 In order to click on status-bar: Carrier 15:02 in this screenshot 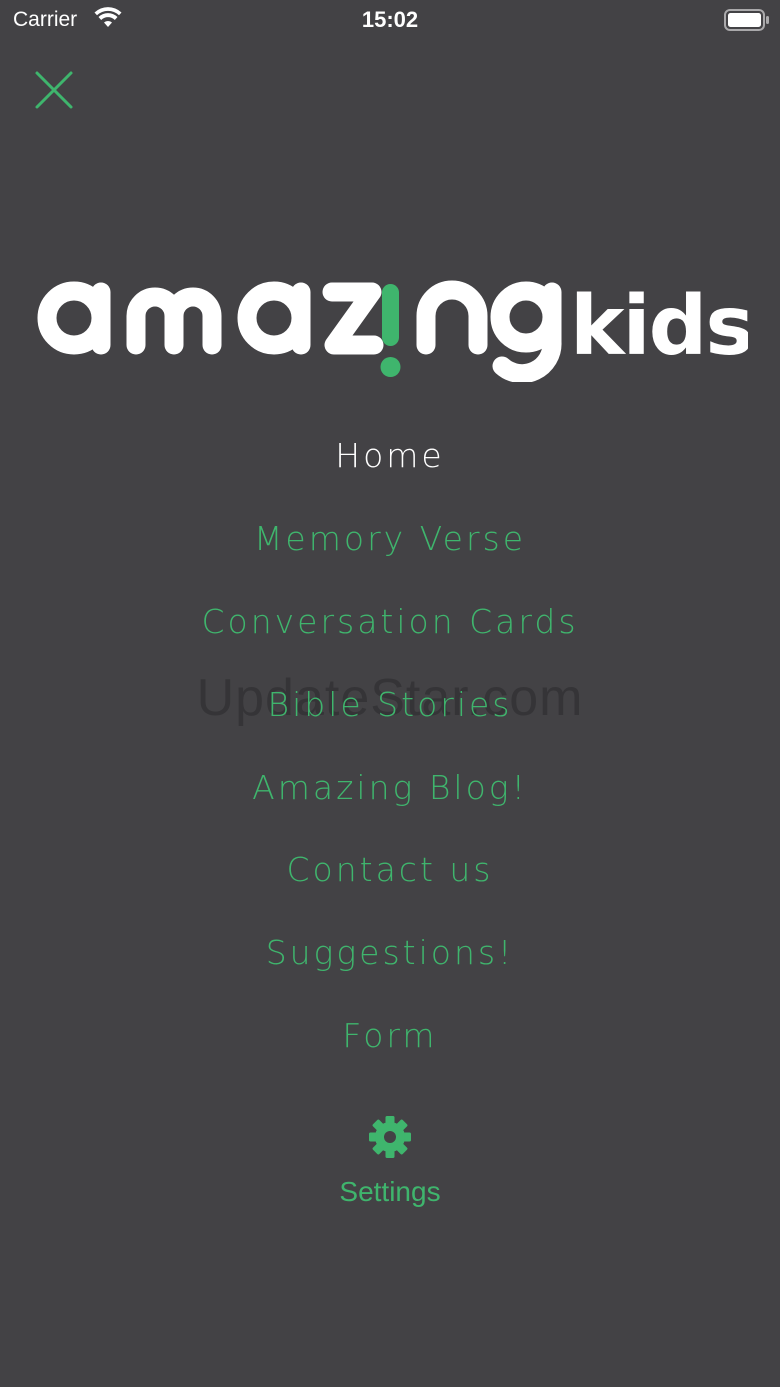, I will do `click(390, 20)`.